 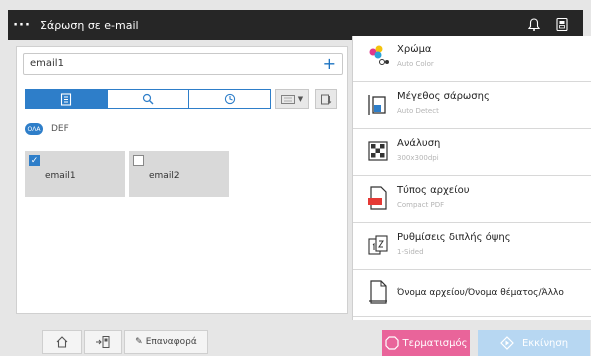 What do you see at coordinates (435, 343) in the screenshot?
I see `stop-label: Τερματισμός` at bounding box center [435, 343].